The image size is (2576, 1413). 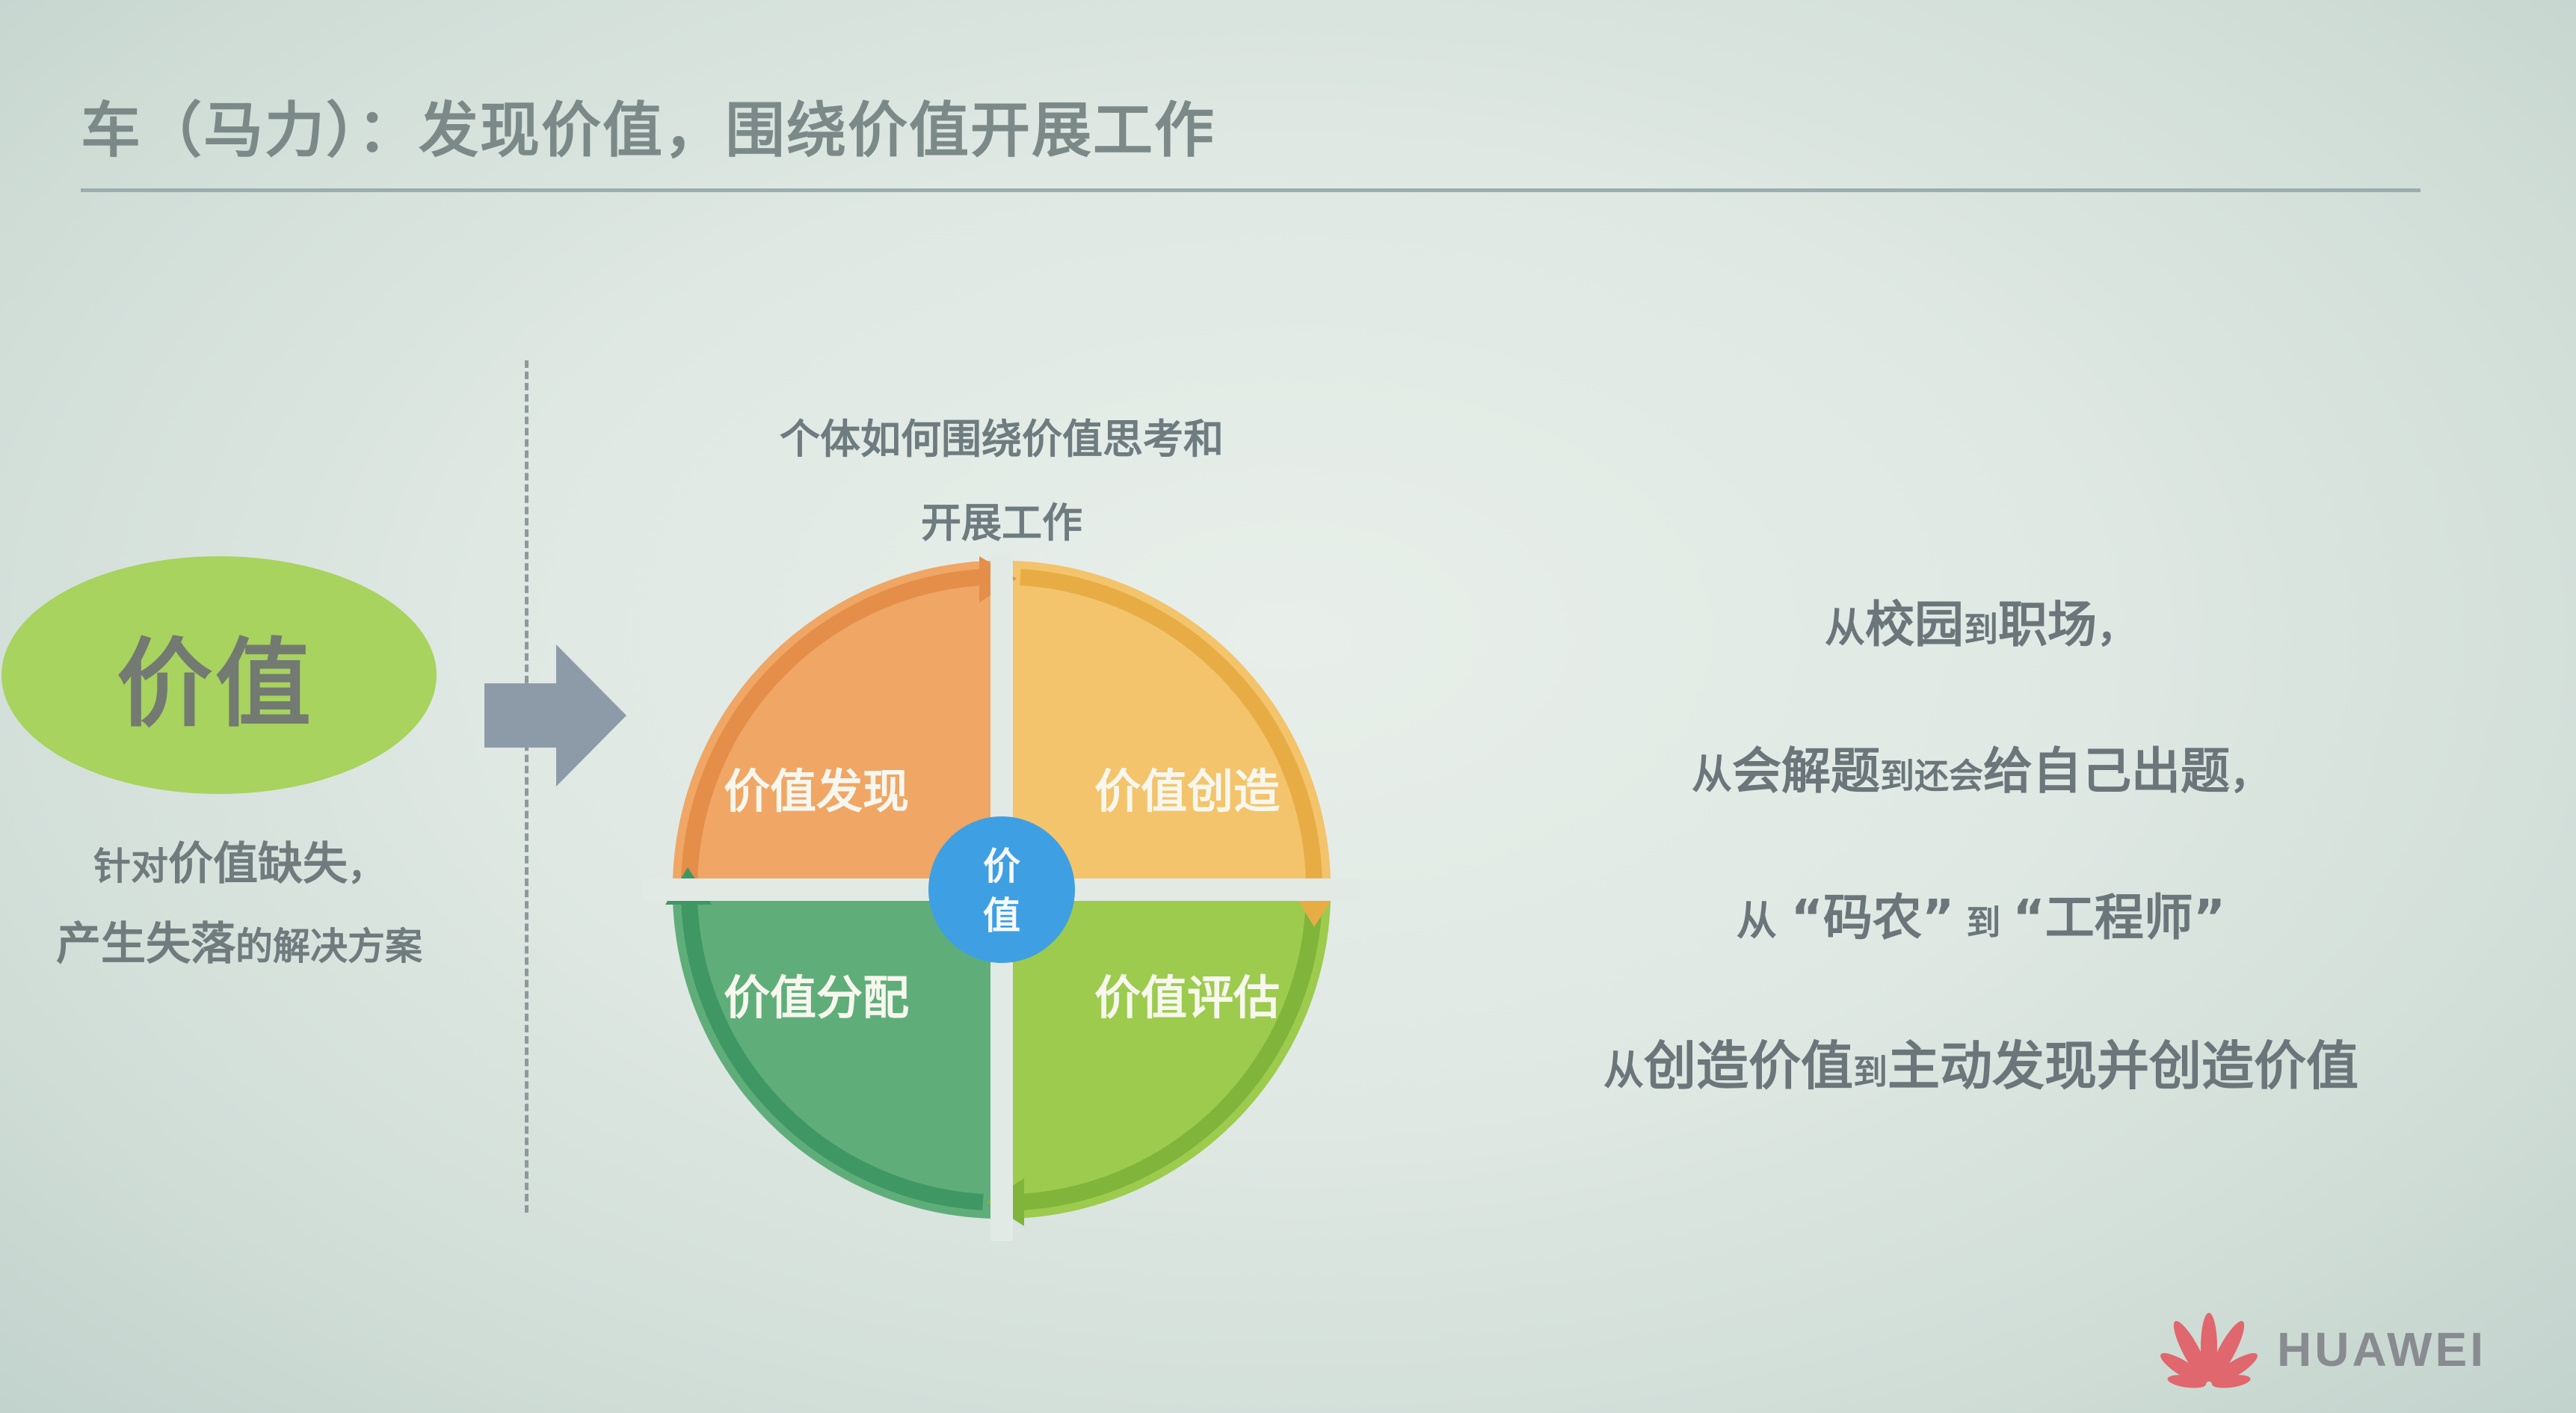 What do you see at coordinates (1187, 791) in the screenshot?
I see `quadrant-label-creation: 价值创造` at bounding box center [1187, 791].